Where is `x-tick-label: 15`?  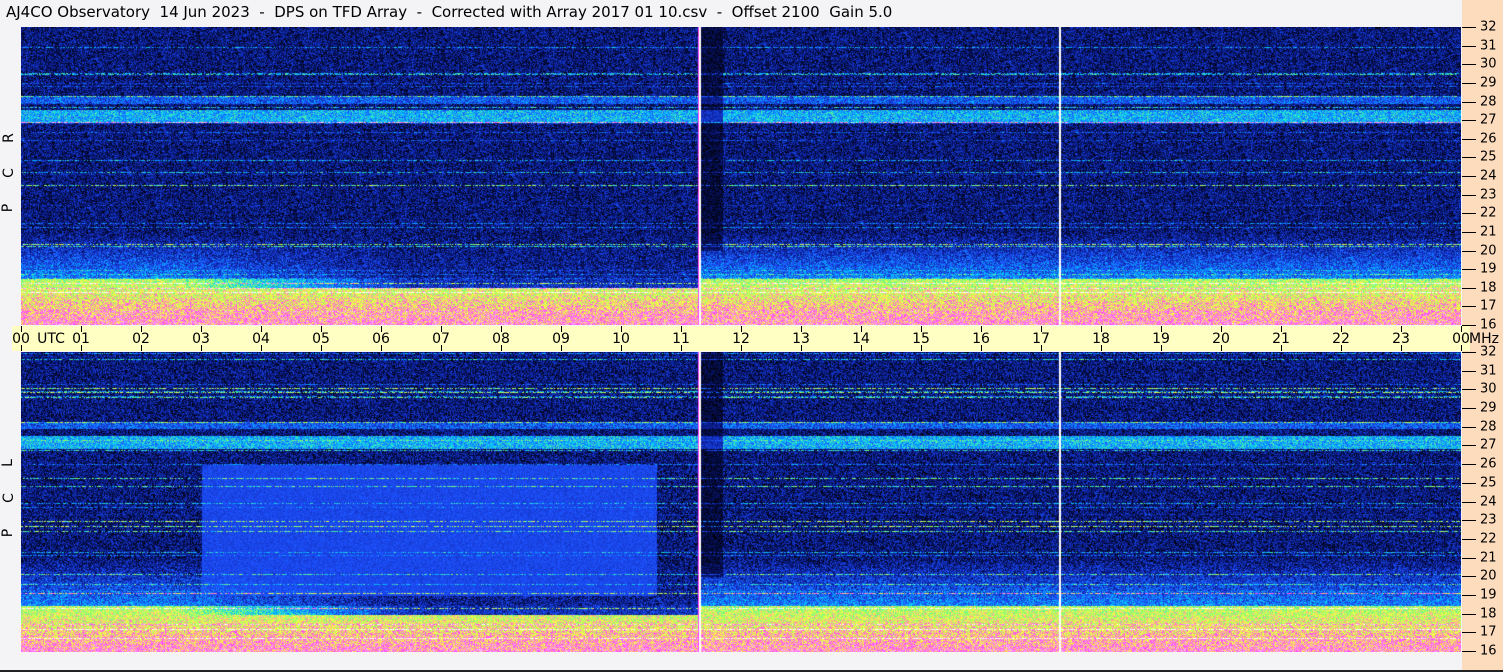
x-tick-label: 15 is located at coordinates (921, 339).